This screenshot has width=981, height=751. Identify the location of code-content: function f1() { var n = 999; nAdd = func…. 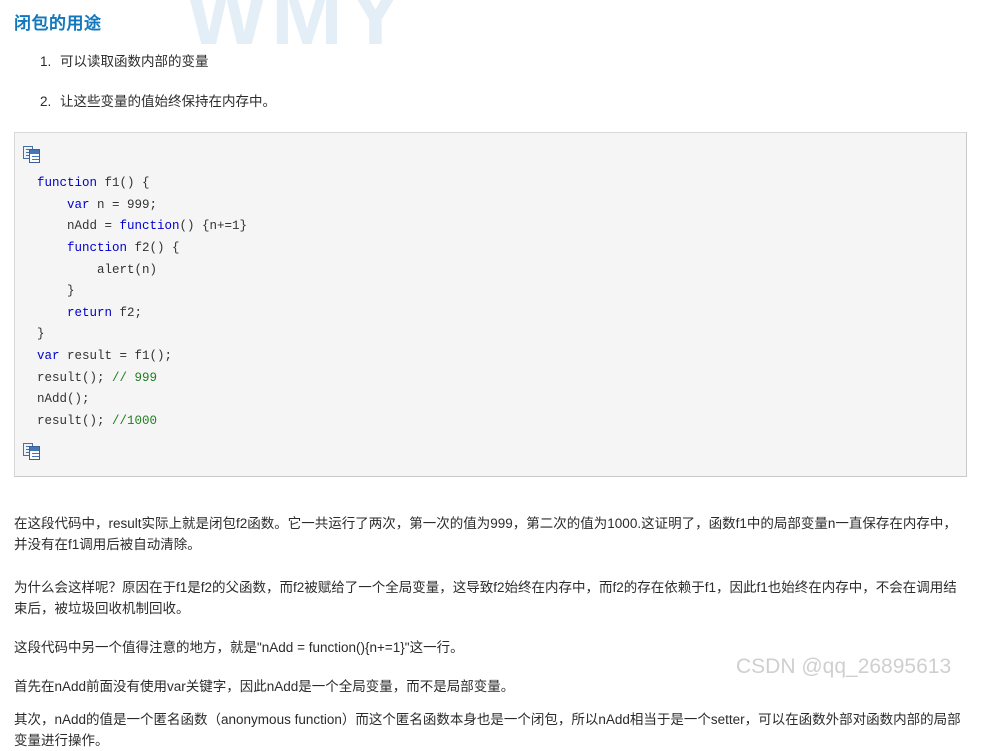
(142, 302).